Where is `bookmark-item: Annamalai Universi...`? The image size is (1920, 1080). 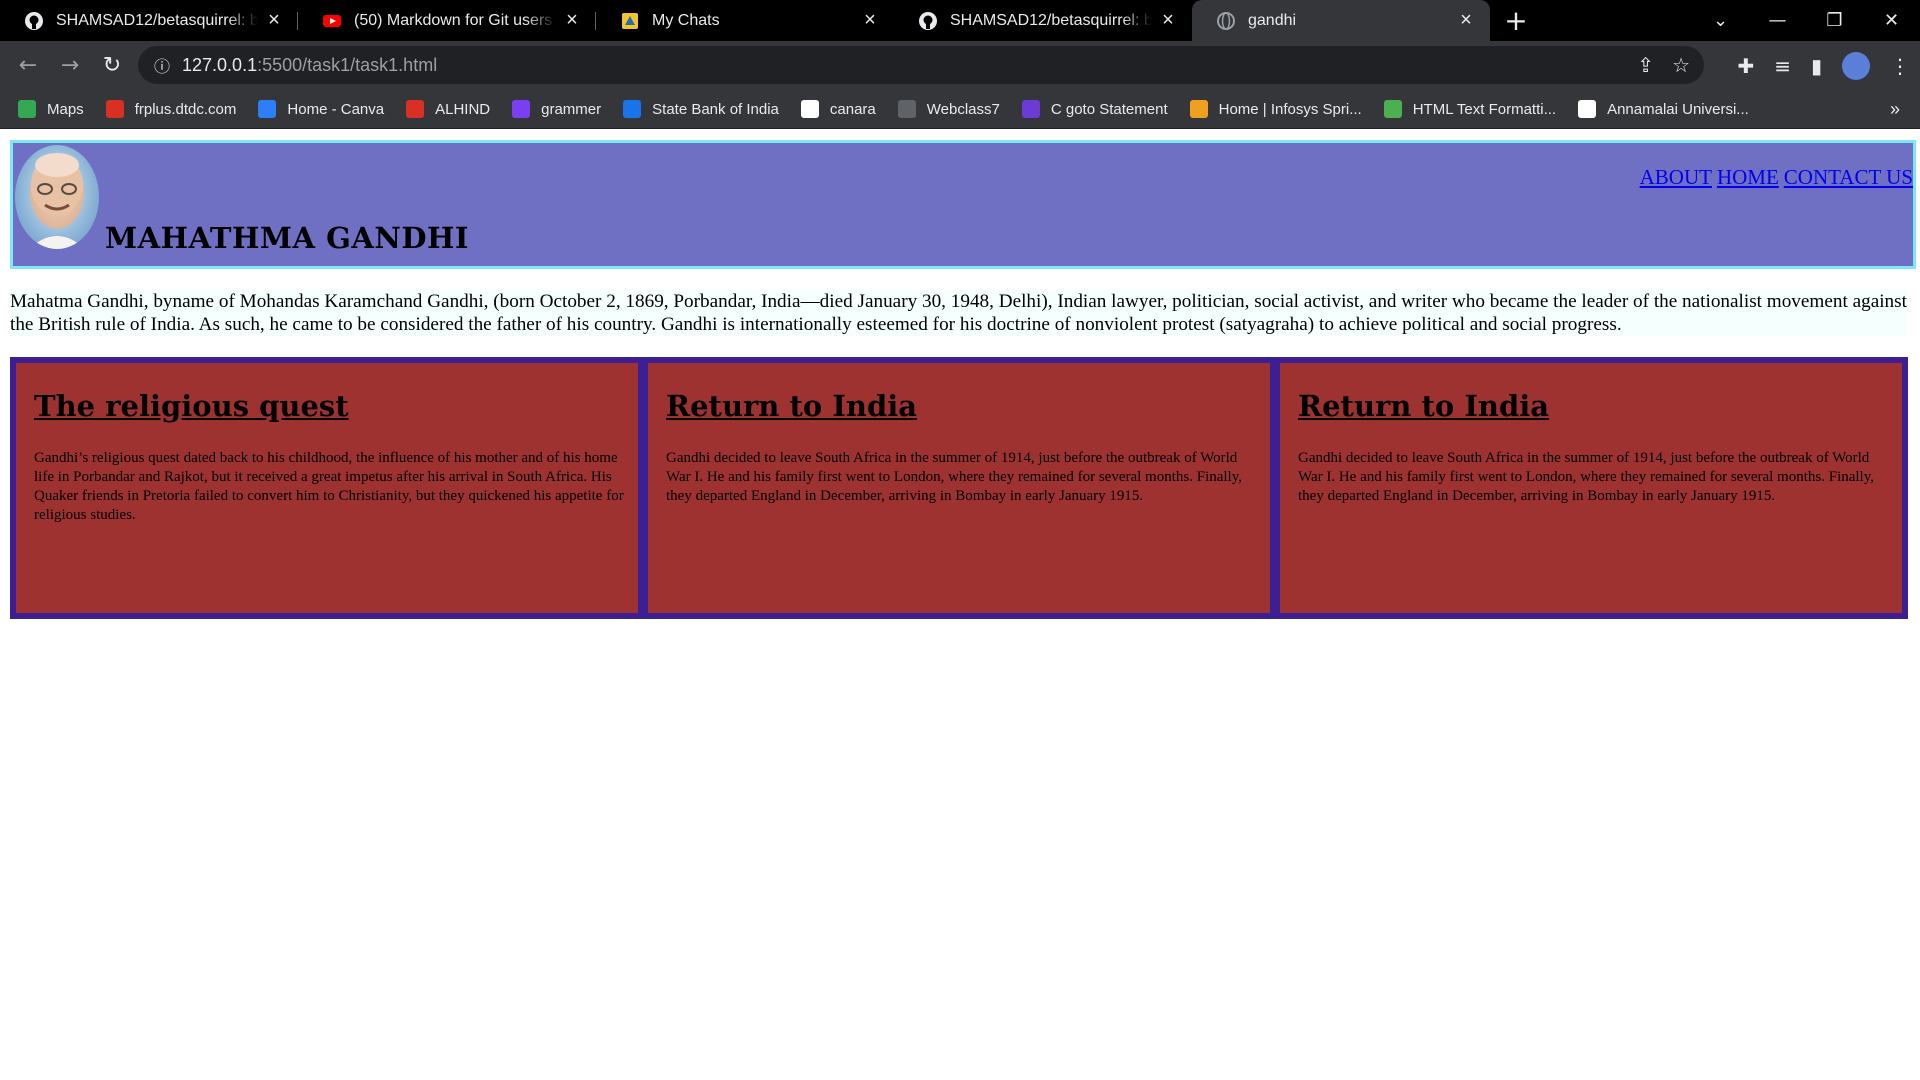 bookmark-item: Annamalai Universi... is located at coordinates (1664, 109).